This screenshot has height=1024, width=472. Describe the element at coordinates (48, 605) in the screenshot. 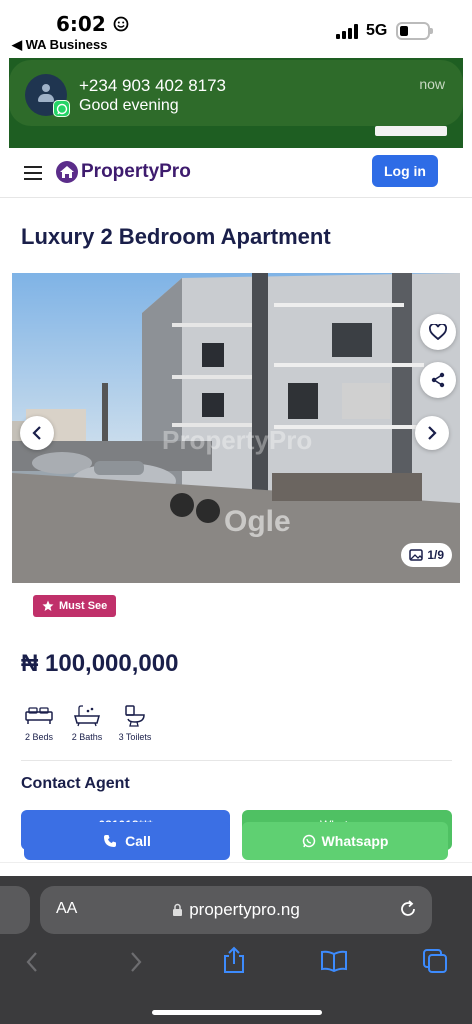

I see `star-icon` at that location.